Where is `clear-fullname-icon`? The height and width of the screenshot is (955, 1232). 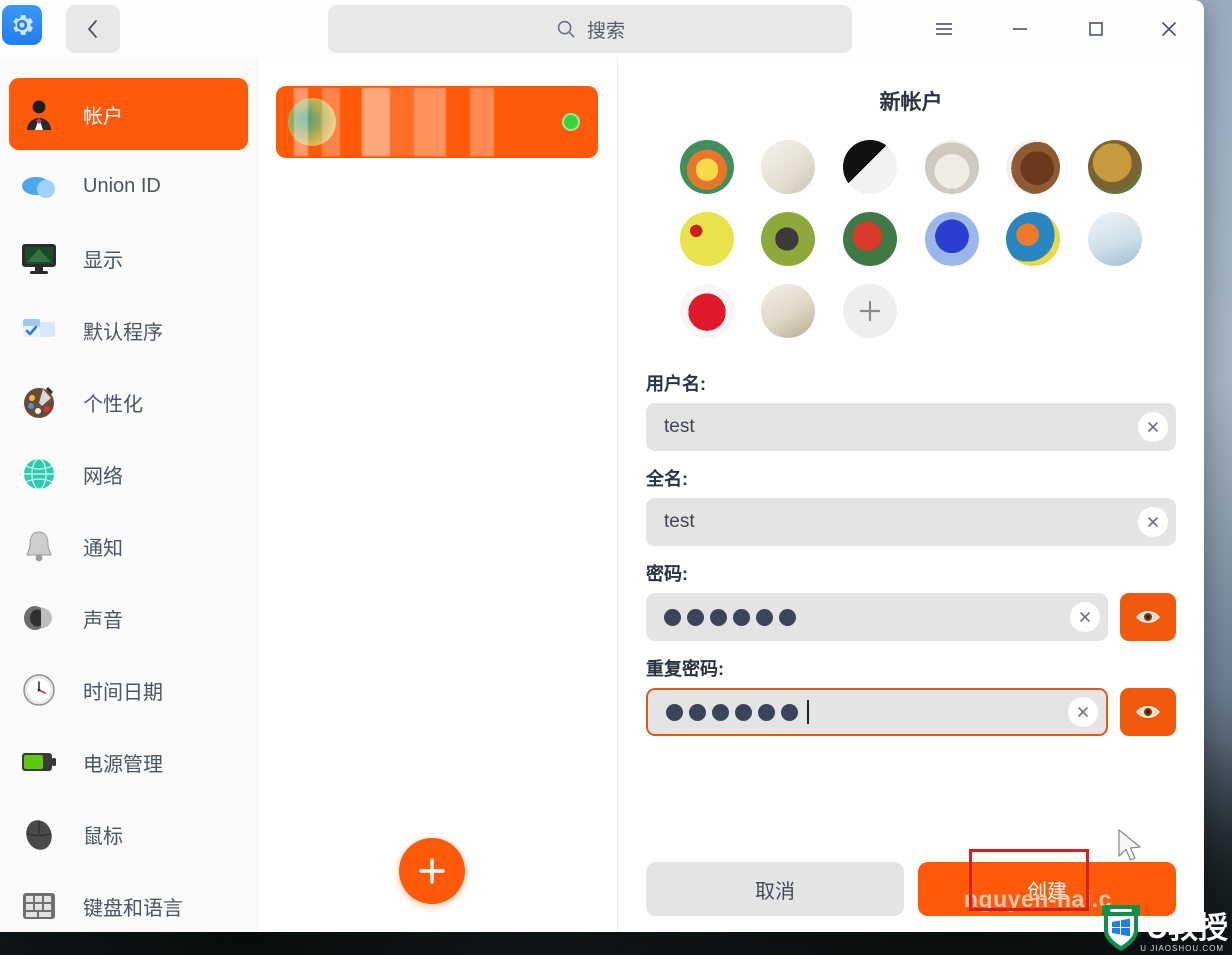 clear-fullname-icon is located at coordinates (1153, 522).